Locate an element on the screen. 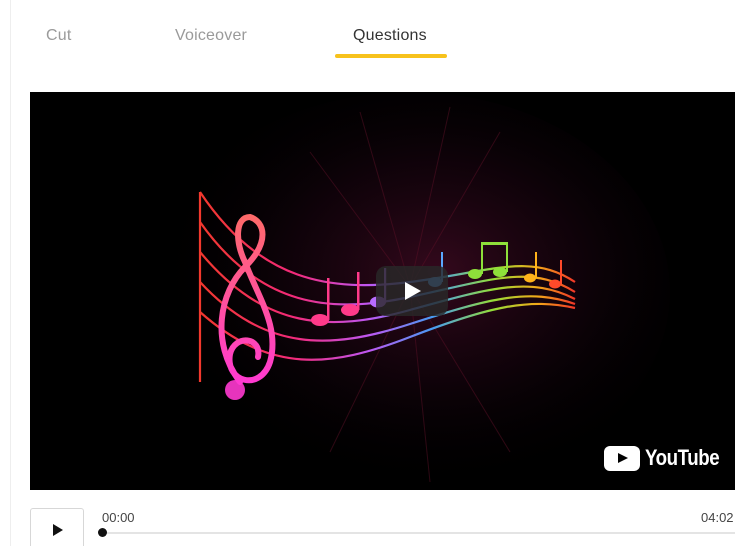 The height and width of the screenshot is (546, 735). current-time: 00:00 is located at coordinates (118, 517).